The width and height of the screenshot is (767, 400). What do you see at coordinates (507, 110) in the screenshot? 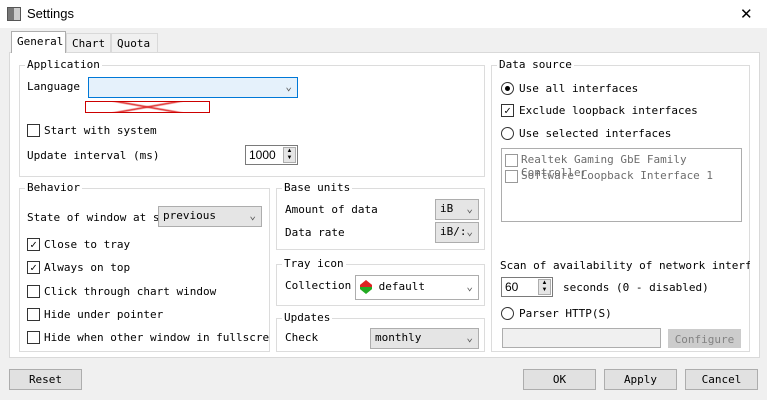
I see `exclude-loopback-checkbox: ✓` at bounding box center [507, 110].